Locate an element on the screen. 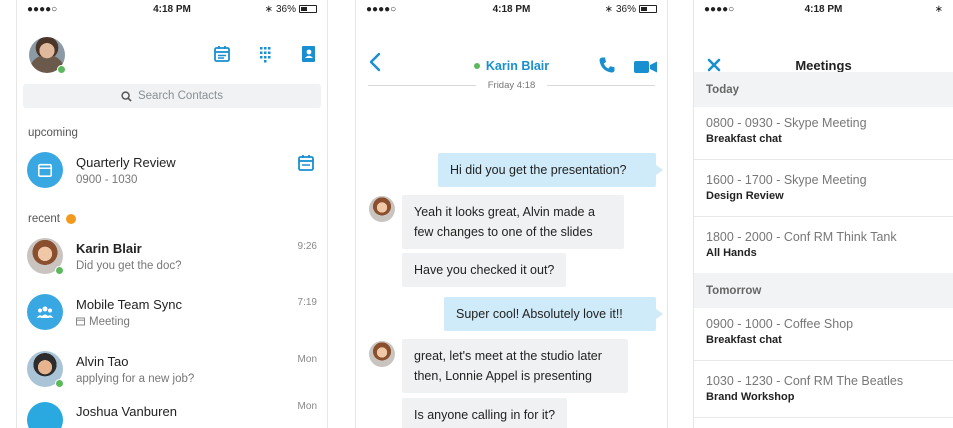  recent-name: Joshua Vanburen is located at coordinates (126, 411).